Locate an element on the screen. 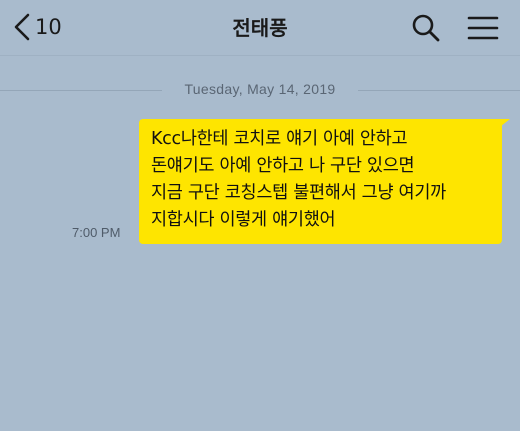 This screenshot has height=431, width=520. message-line: 지합시다 이렇게 얘기했어 is located at coordinates (243, 220).